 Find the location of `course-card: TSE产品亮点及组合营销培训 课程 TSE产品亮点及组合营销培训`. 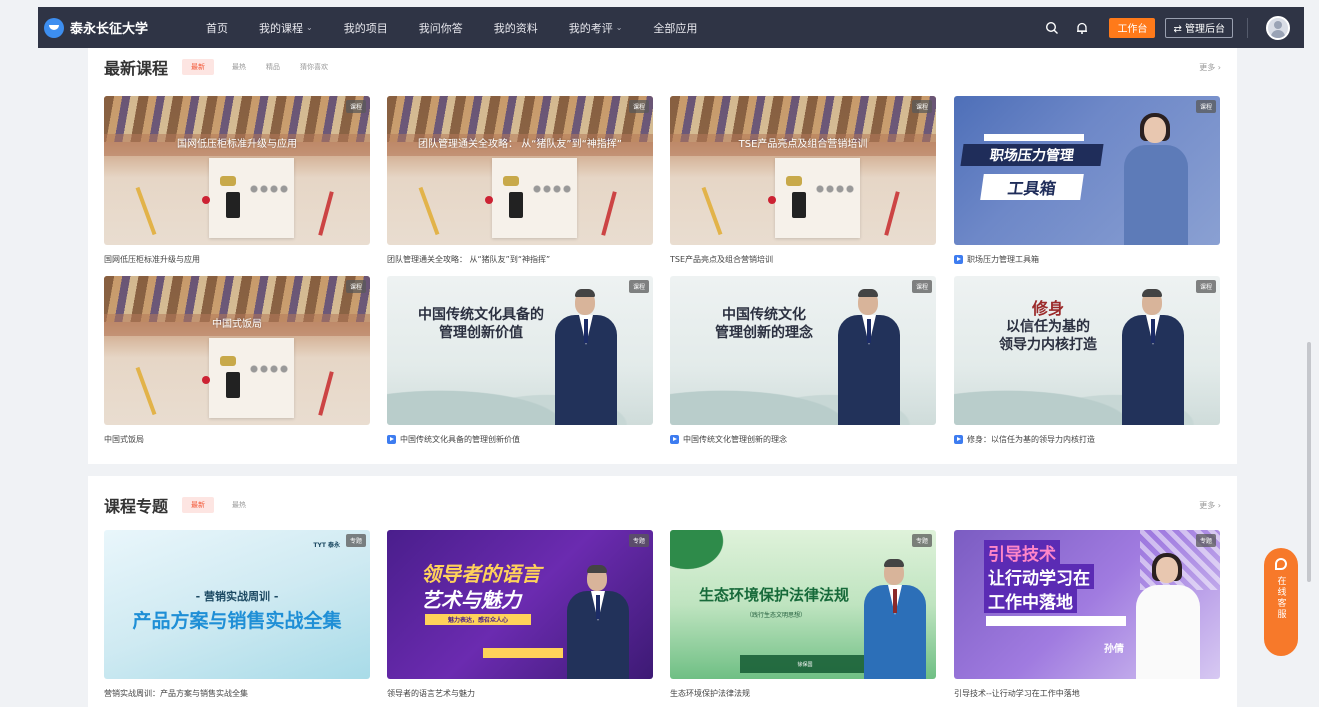

course-card: TSE产品亮点及组合营销培训 课程 TSE产品亮点及组合营销培训 is located at coordinates (803, 180).